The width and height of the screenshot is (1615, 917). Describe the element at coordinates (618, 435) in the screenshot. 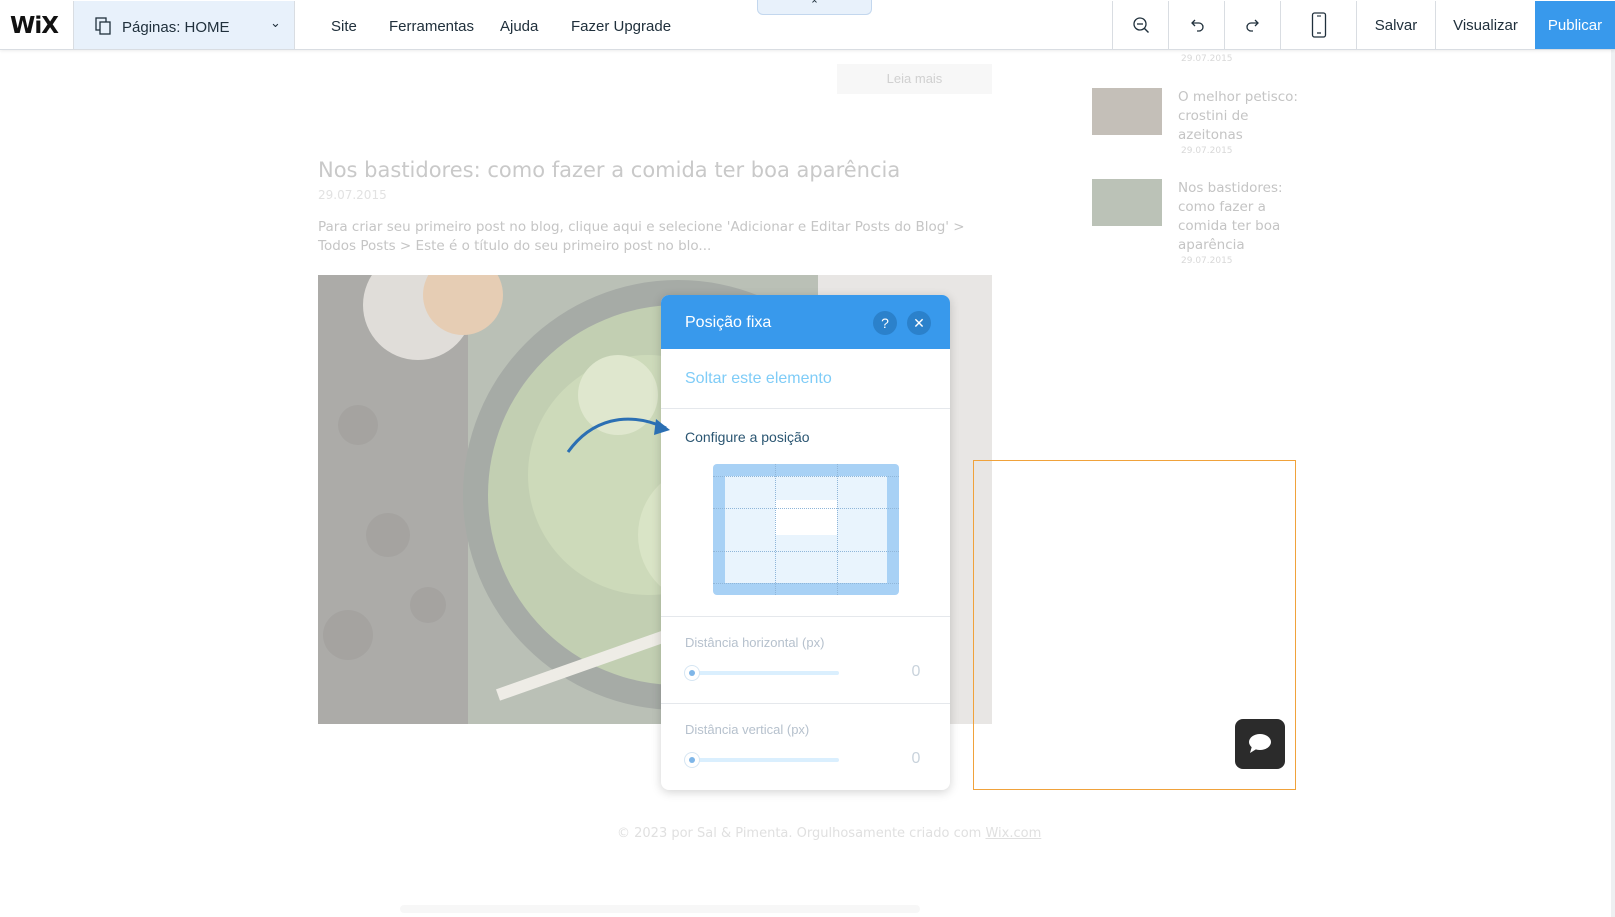

I see `arrow-icon` at that location.